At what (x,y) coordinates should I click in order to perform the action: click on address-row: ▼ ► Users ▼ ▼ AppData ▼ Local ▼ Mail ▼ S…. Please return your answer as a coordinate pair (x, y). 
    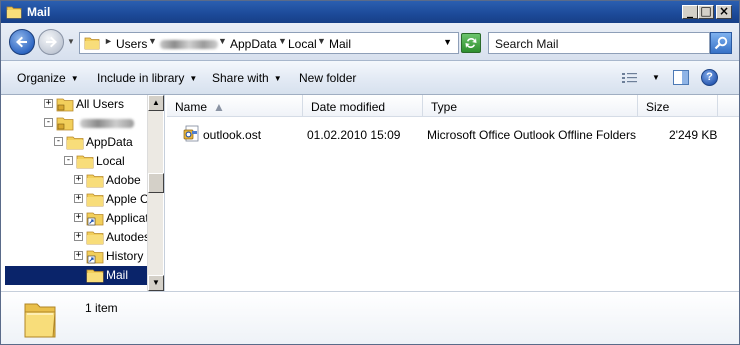
    Looking at the image, I should click on (370, 42).